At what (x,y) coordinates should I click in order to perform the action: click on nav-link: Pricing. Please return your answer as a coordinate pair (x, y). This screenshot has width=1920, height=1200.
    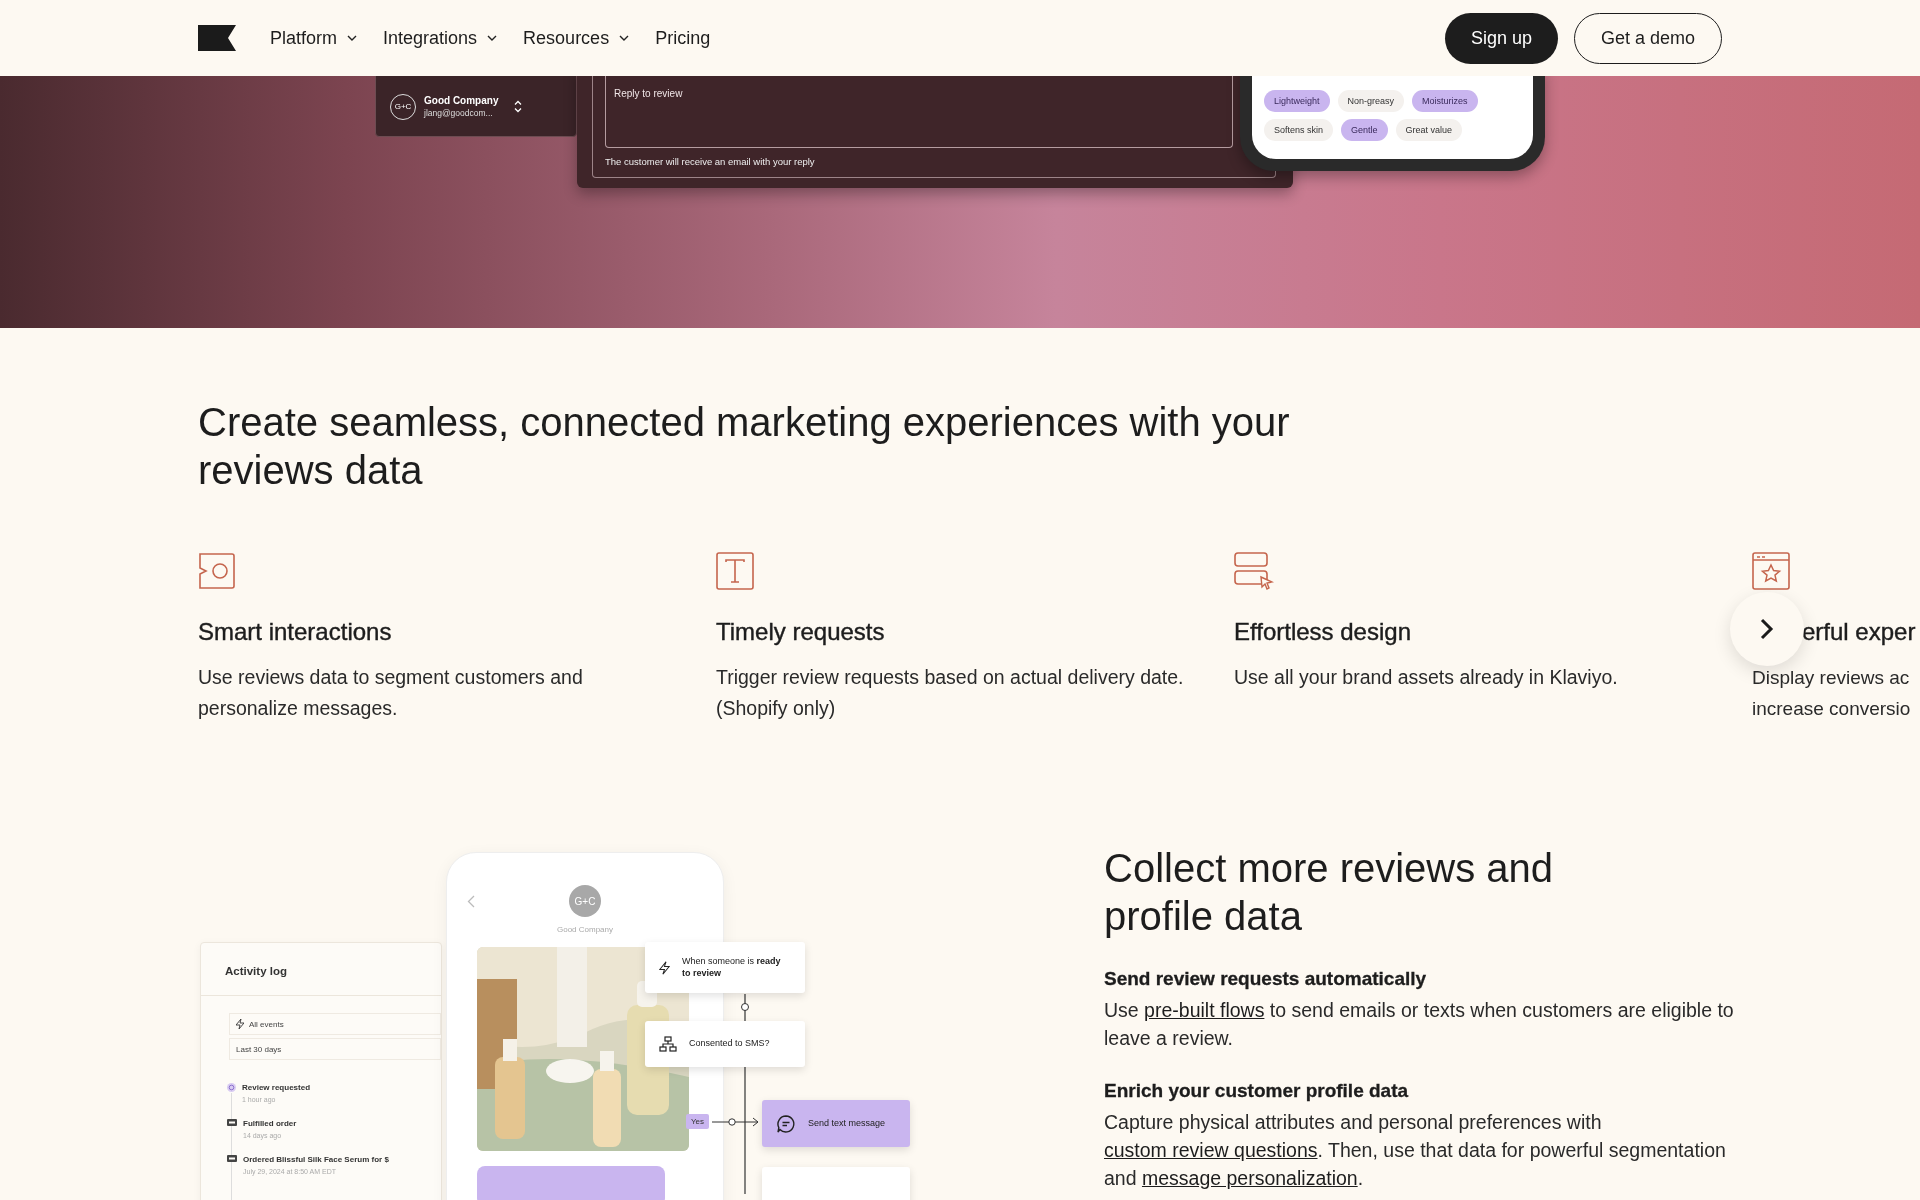
    Looking at the image, I should click on (683, 38).